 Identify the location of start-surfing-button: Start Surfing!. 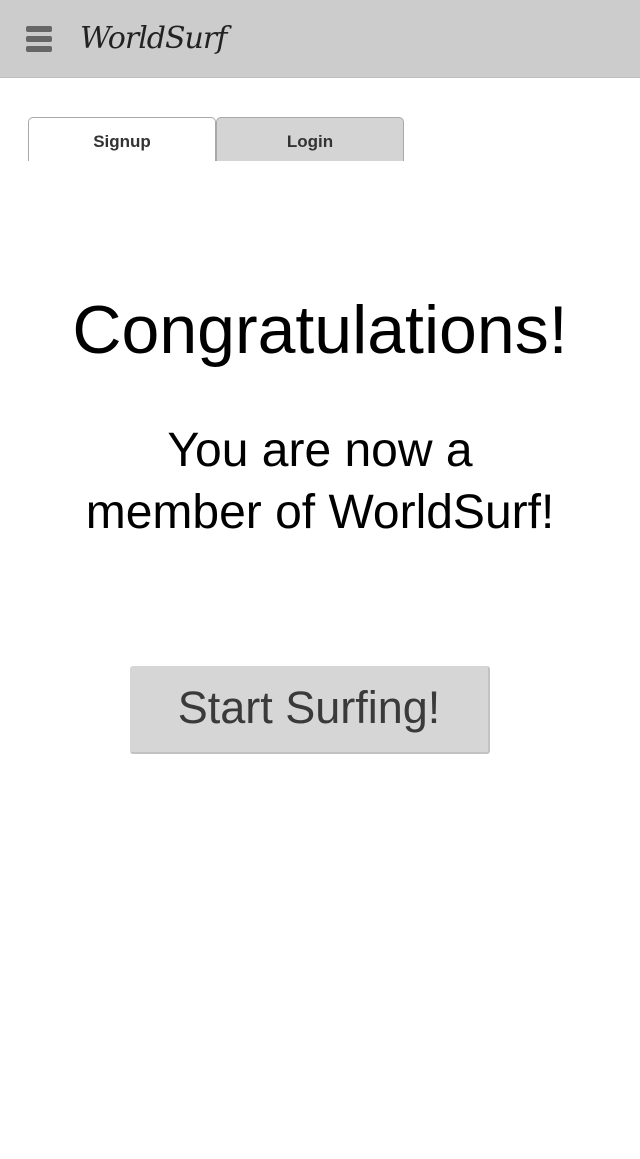
(310, 710).